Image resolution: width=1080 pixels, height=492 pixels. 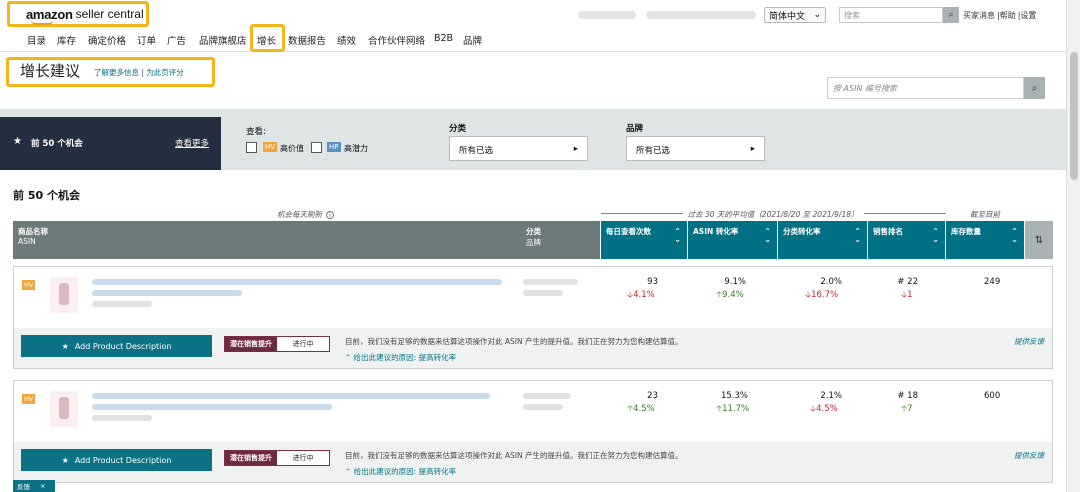 What do you see at coordinates (65, 346) in the screenshot?
I see `star-icon: ★` at bounding box center [65, 346].